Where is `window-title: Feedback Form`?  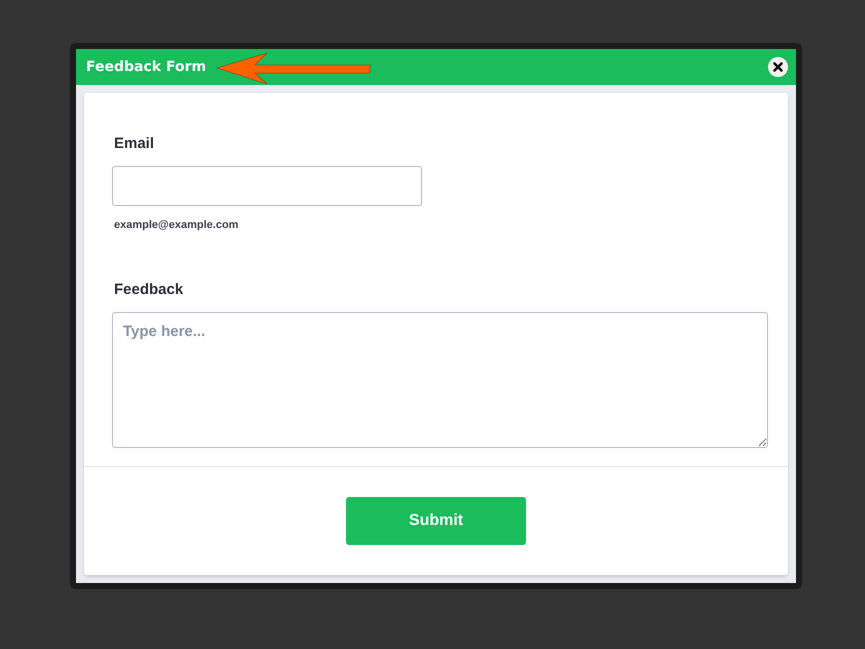
window-title: Feedback Form is located at coordinates (146, 67).